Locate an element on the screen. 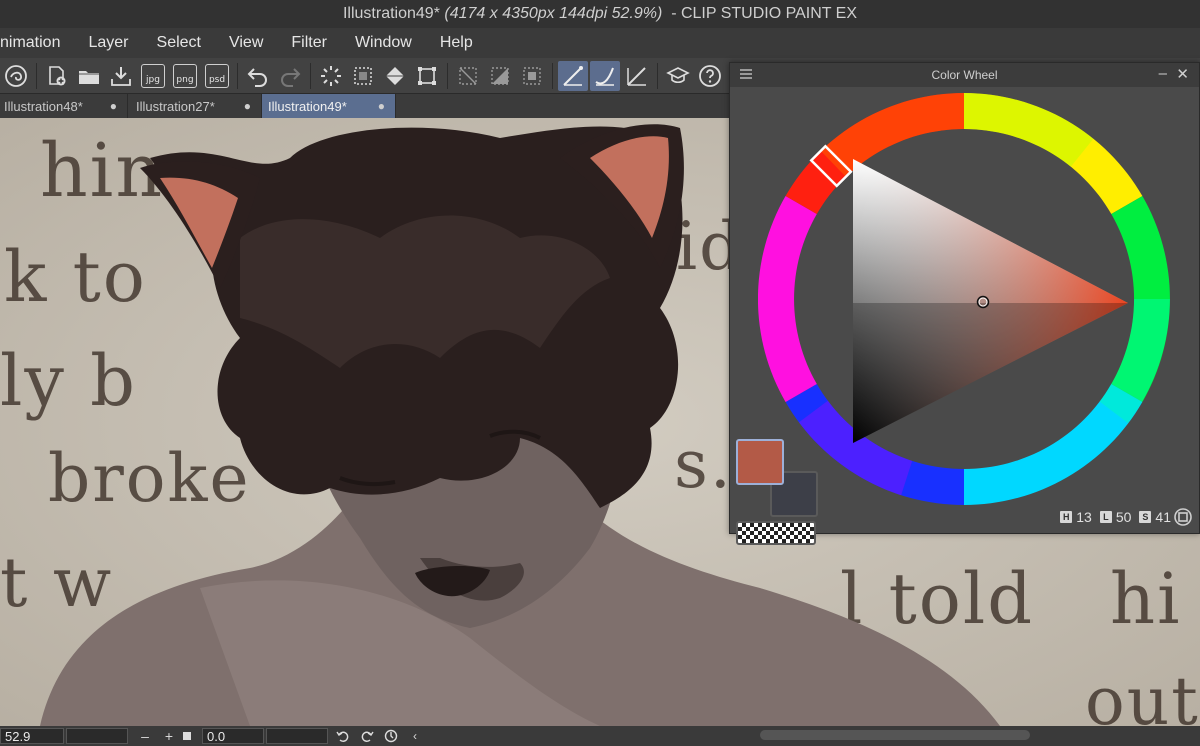 This screenshot has height=746, width=1200. folder-icon is located at coordinates (89, 77).